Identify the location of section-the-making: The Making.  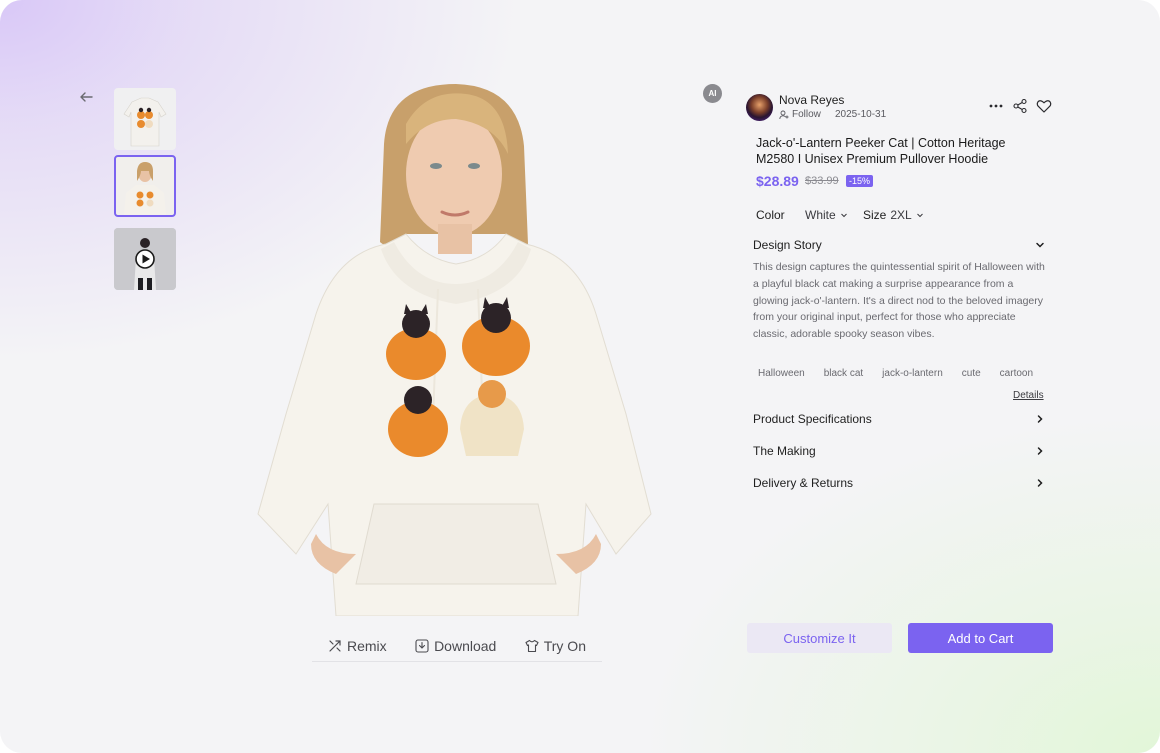
(899, 451).